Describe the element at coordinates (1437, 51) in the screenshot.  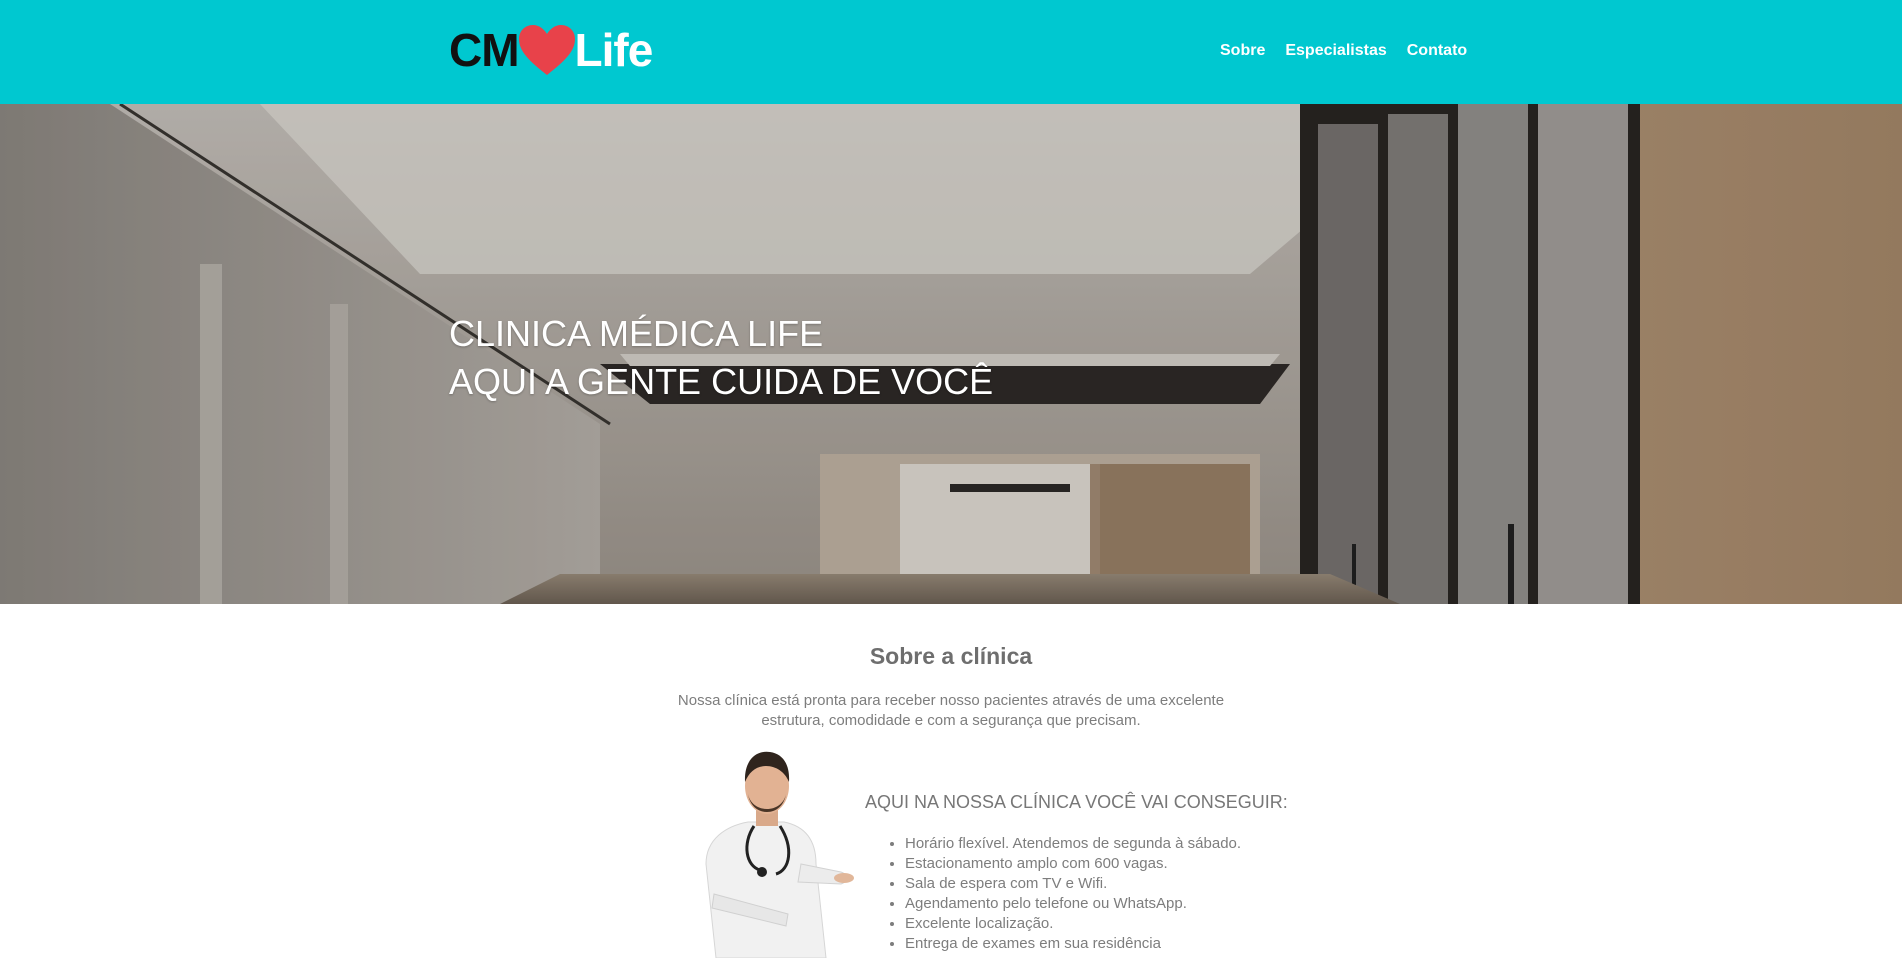
I see `nav-link-contato: Contato` at that location.